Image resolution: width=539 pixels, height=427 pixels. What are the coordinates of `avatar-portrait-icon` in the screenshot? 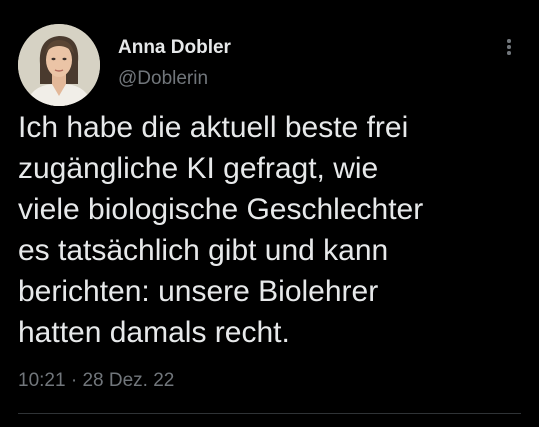 It's located at (59, 65).